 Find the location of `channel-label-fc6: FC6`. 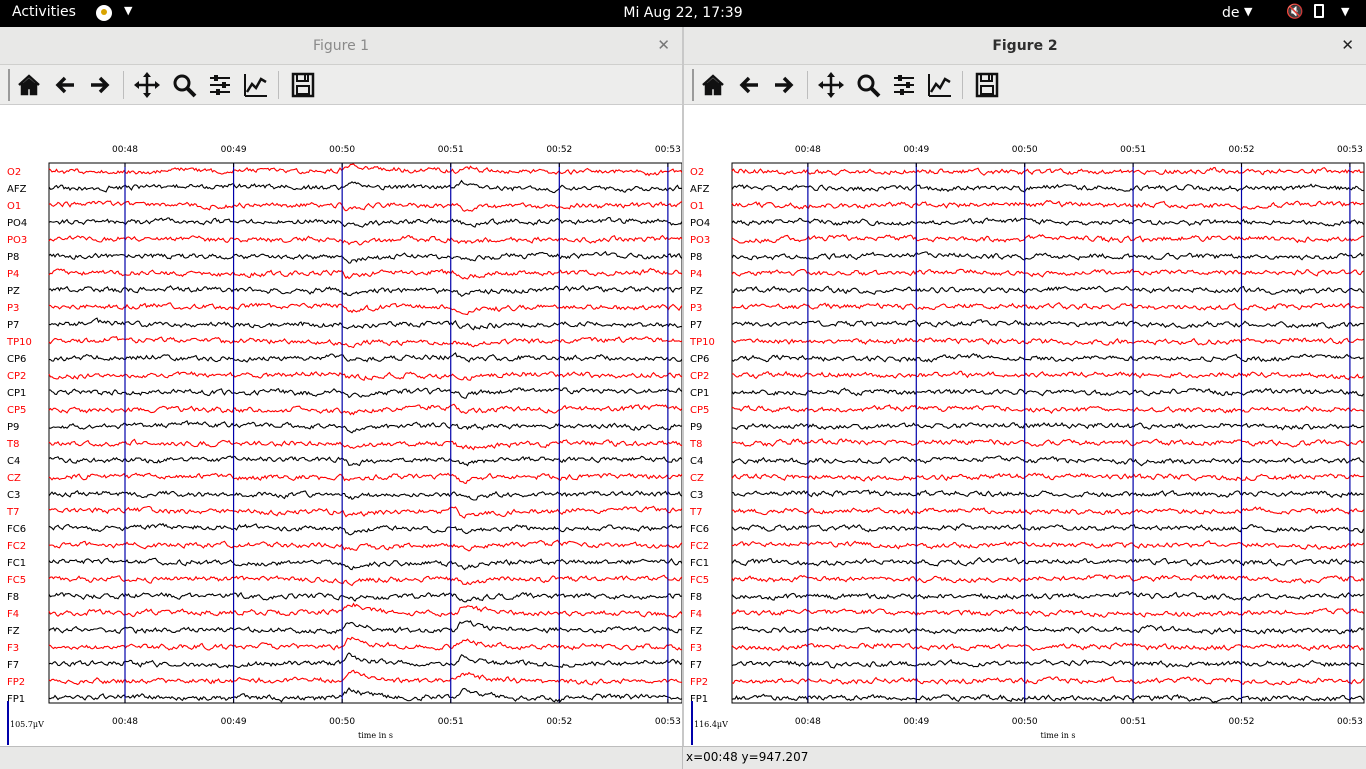

channel-label-fc6: FC6 is located at coordinates (699, 529).